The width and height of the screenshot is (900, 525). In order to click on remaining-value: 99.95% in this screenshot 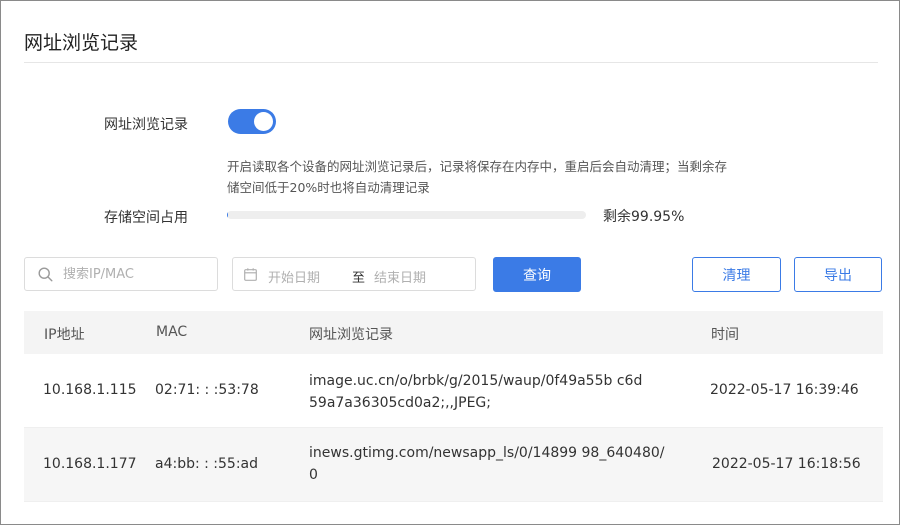, I will do `click(658, 217)`.